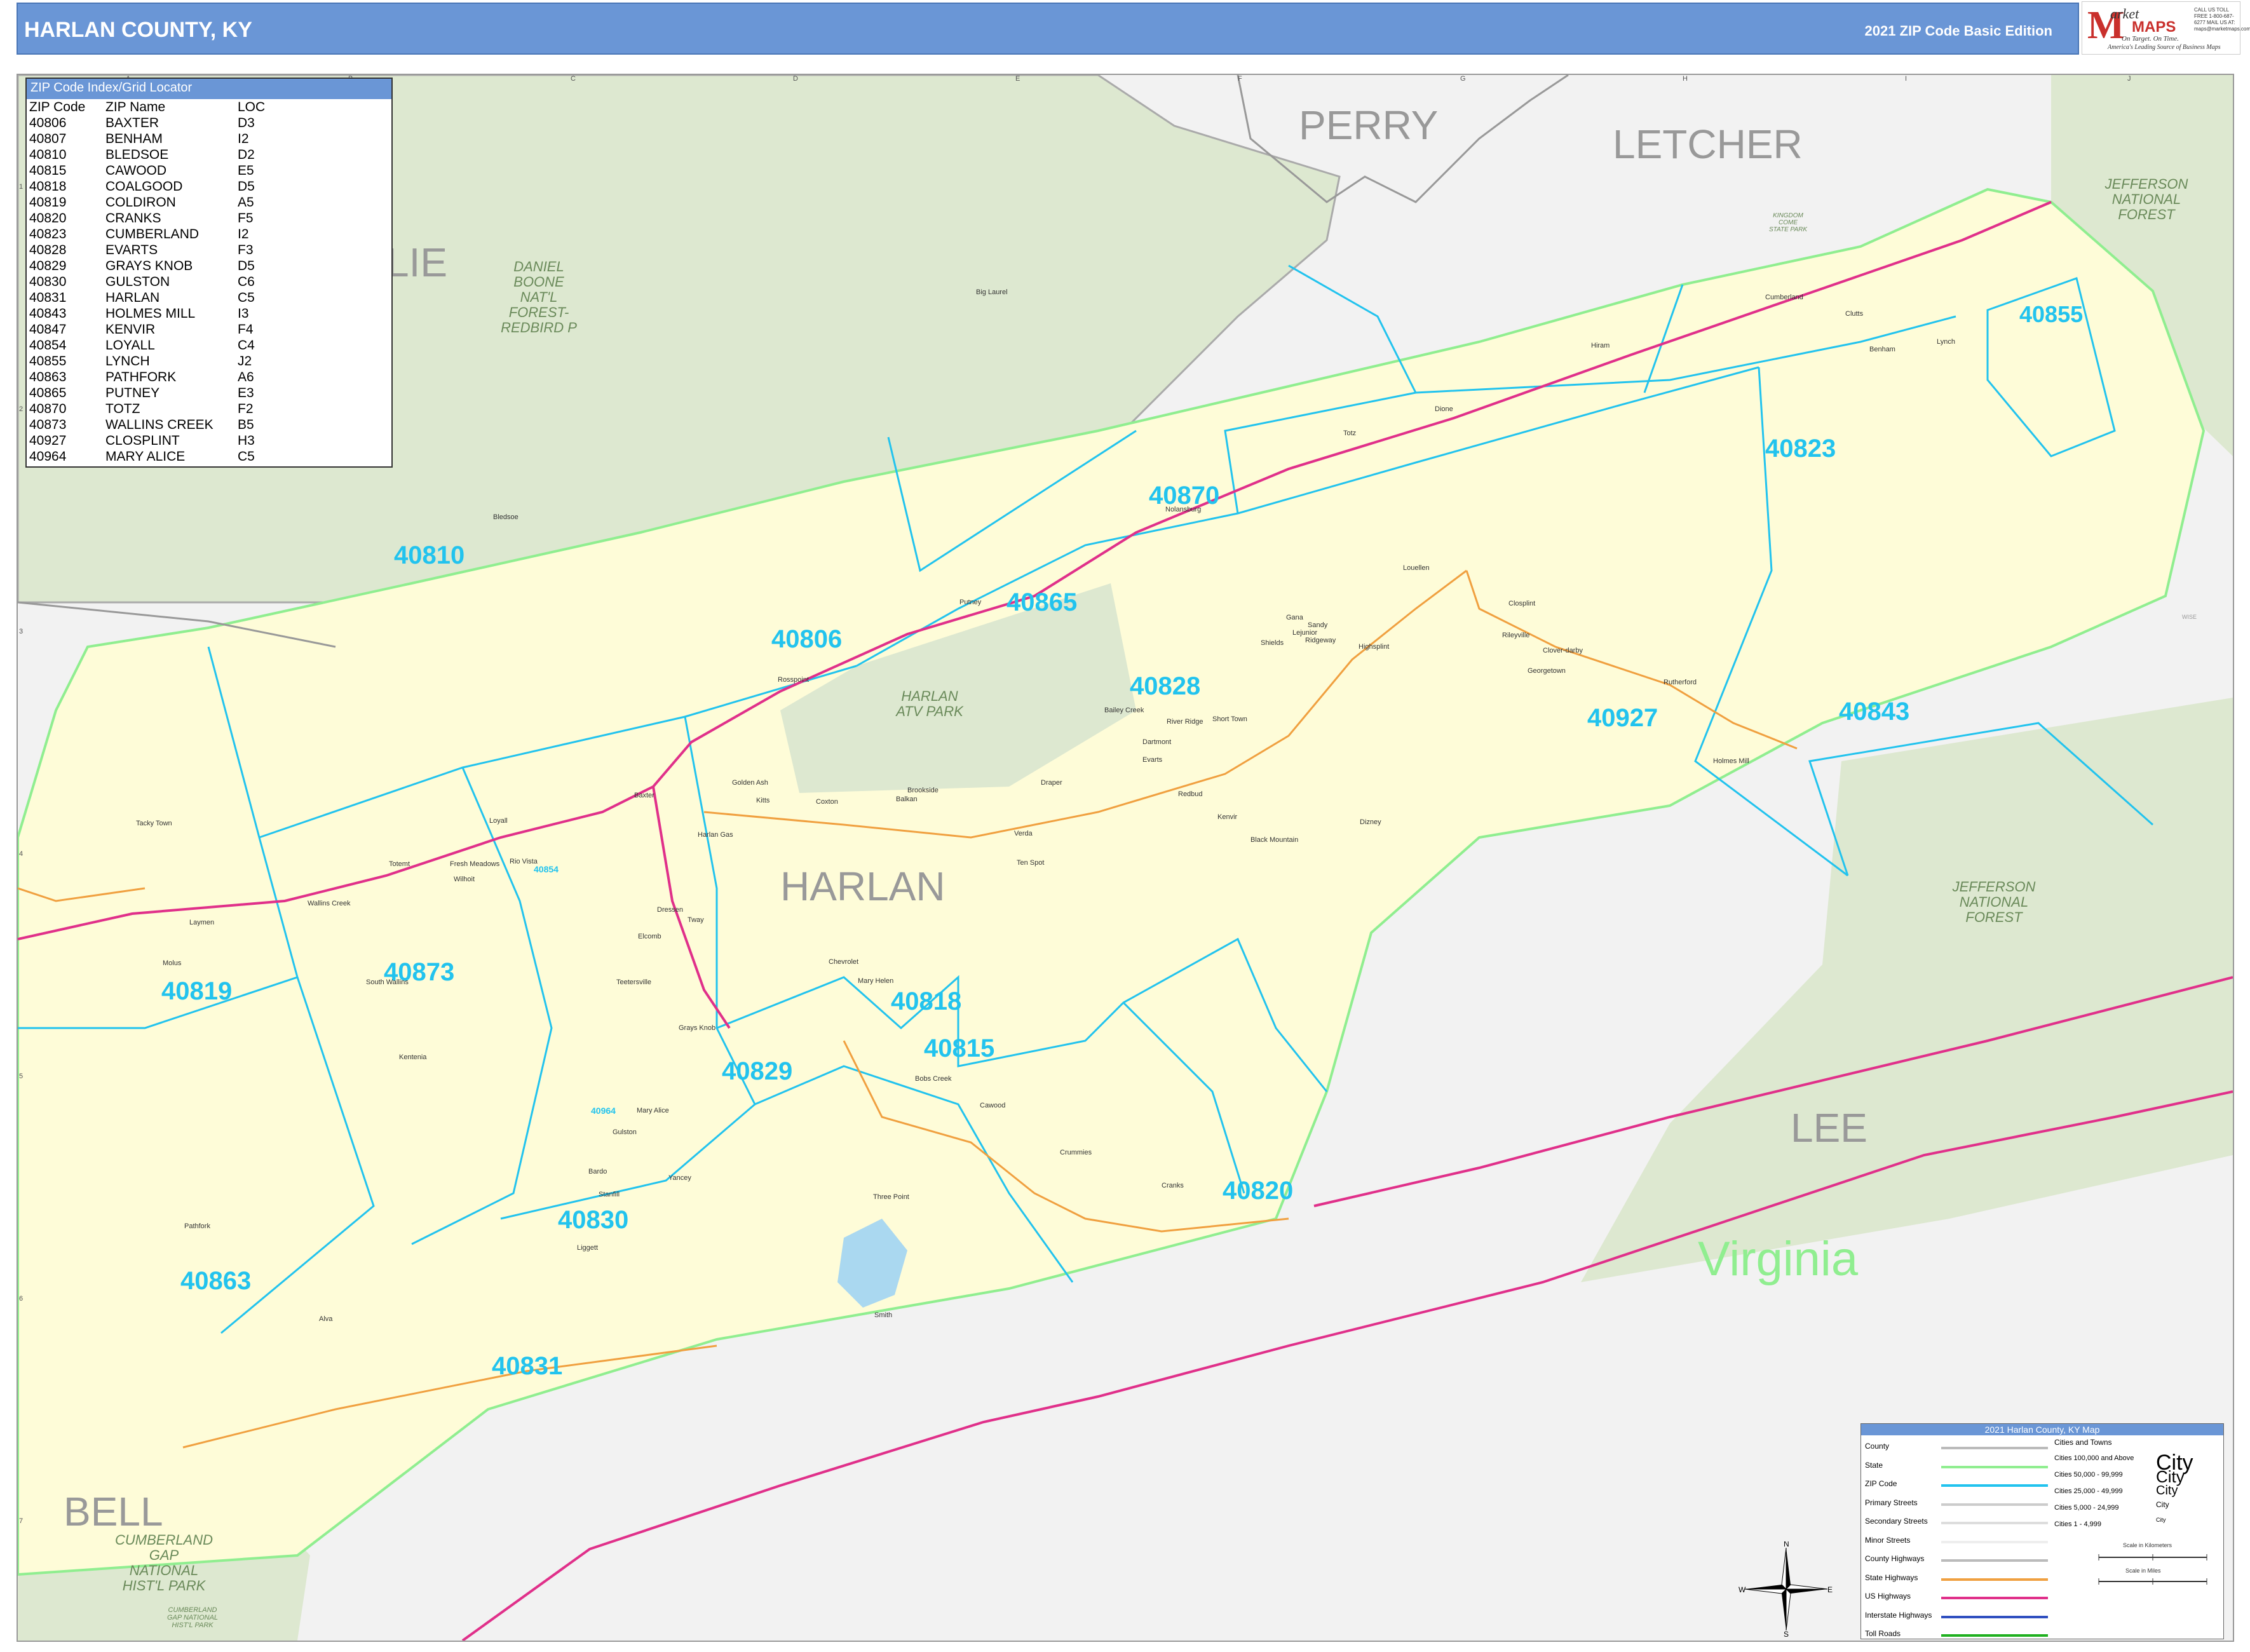 The height and width of the screenshot is (1652, 2250). What do you see at coordinates (246, 123) in the screenshot?
I see `zip-loc-cell: D3` at bounding box center [246, 123].